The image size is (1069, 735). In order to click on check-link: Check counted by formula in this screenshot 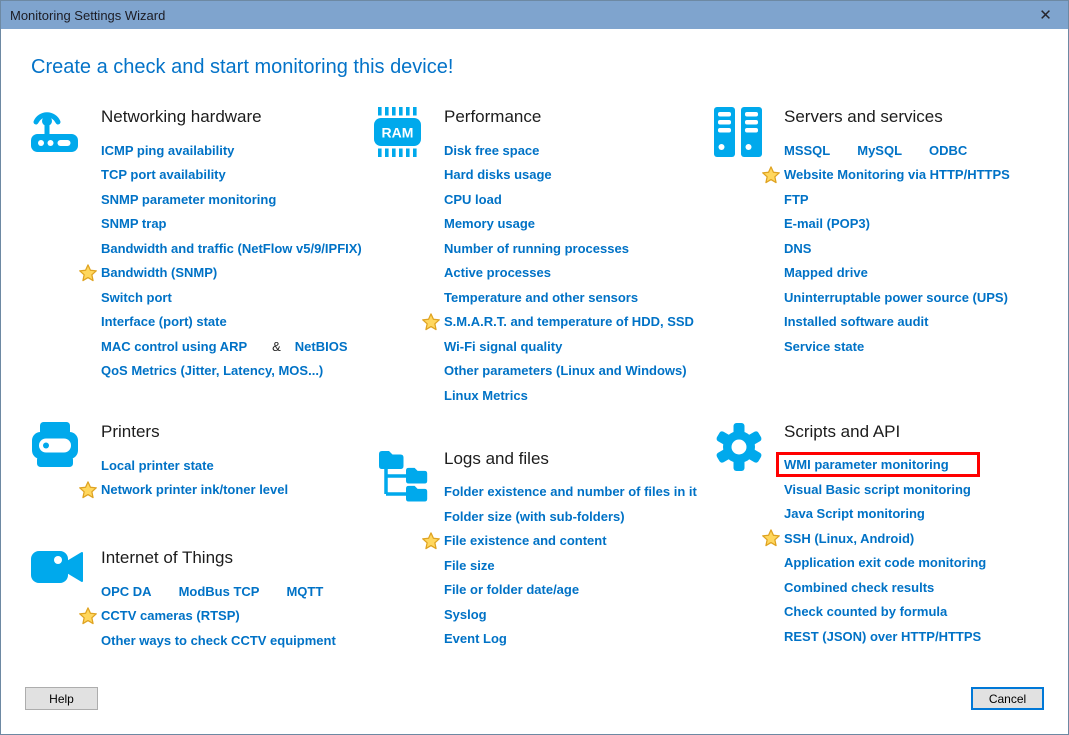, I will do `click(865, 611)`.